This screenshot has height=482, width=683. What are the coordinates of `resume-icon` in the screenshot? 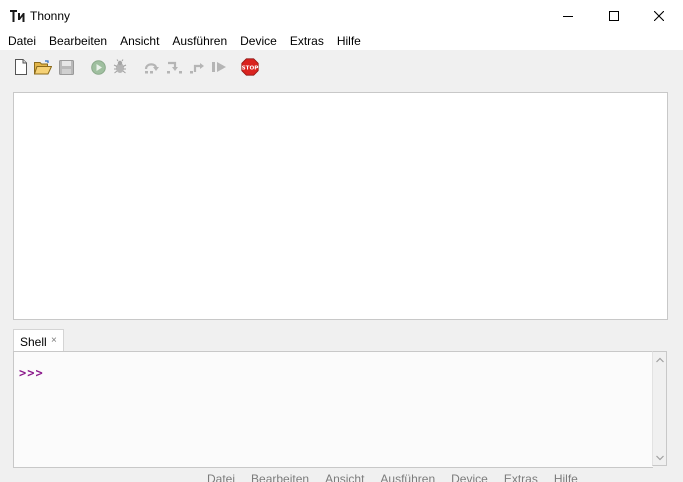 It's located at (218, 67).